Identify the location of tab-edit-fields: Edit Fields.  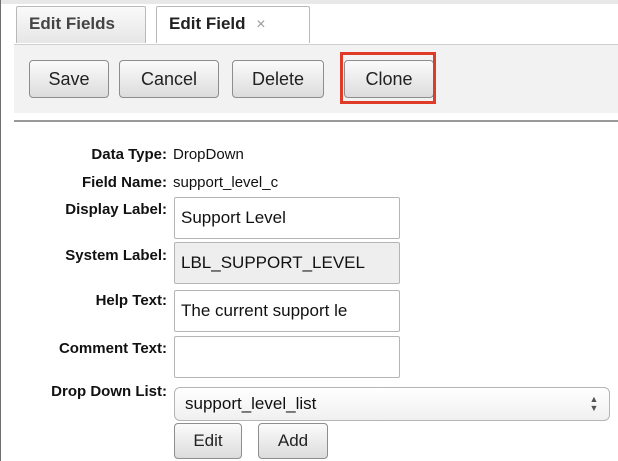
(81, 24).